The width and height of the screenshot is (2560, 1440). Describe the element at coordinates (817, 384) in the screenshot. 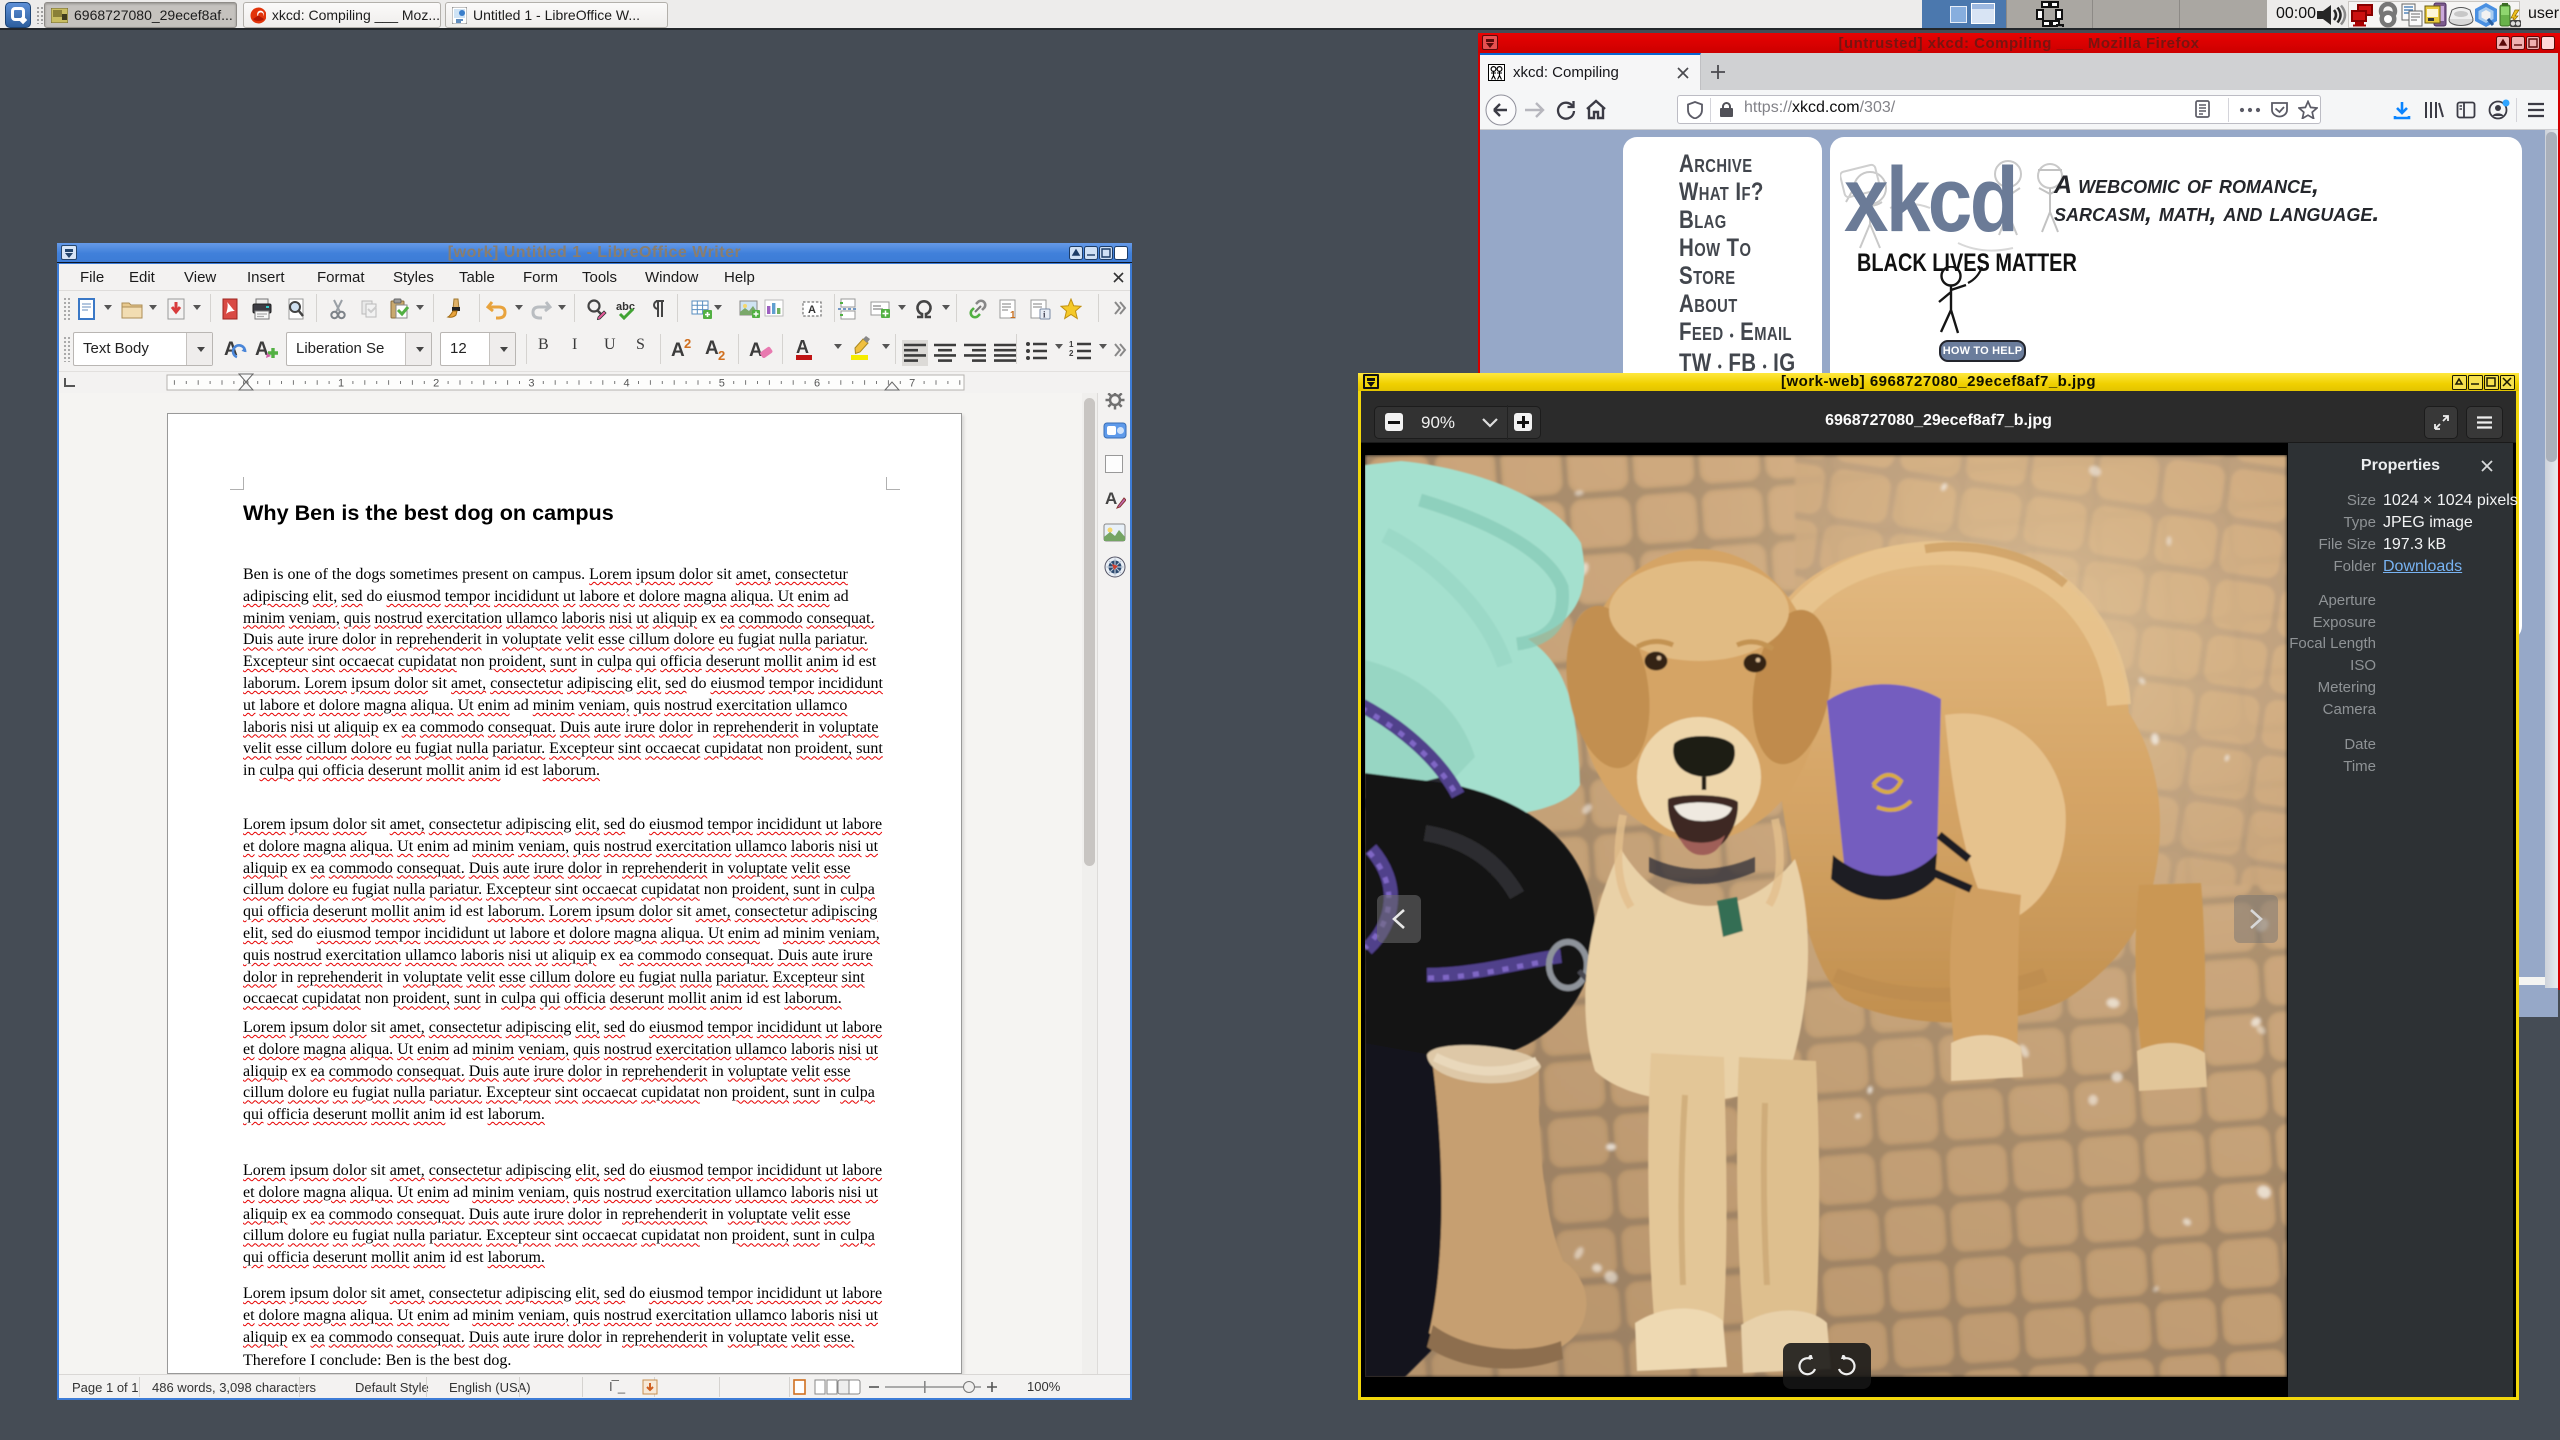

I see `svg-text: 6` at that location.